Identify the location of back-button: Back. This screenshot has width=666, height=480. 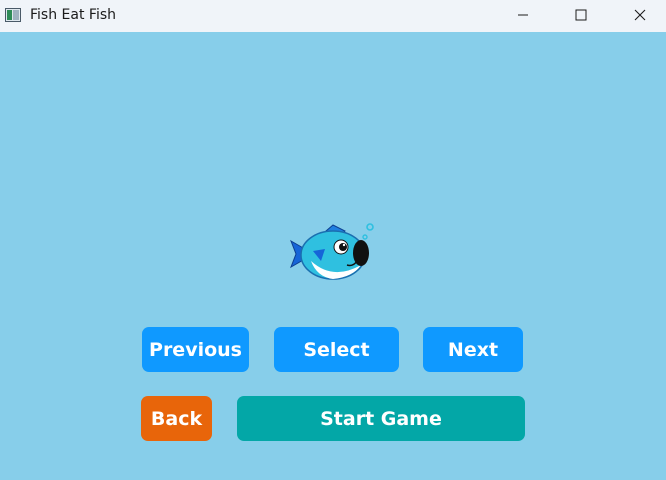
(176, 418).